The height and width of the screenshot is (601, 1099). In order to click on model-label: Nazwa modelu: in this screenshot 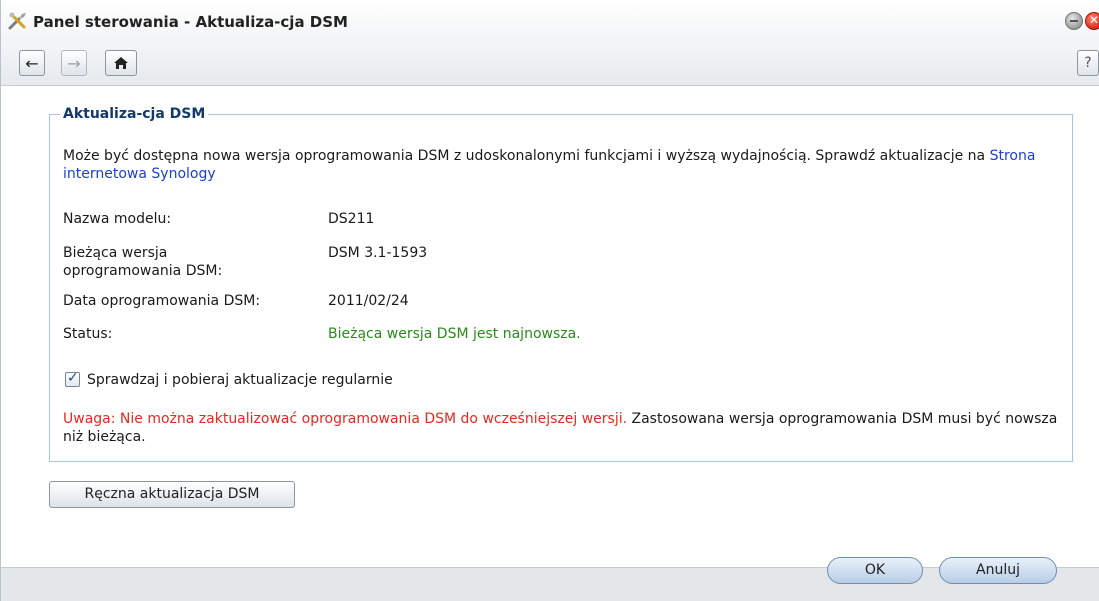, I will do `click(117, 219)`.